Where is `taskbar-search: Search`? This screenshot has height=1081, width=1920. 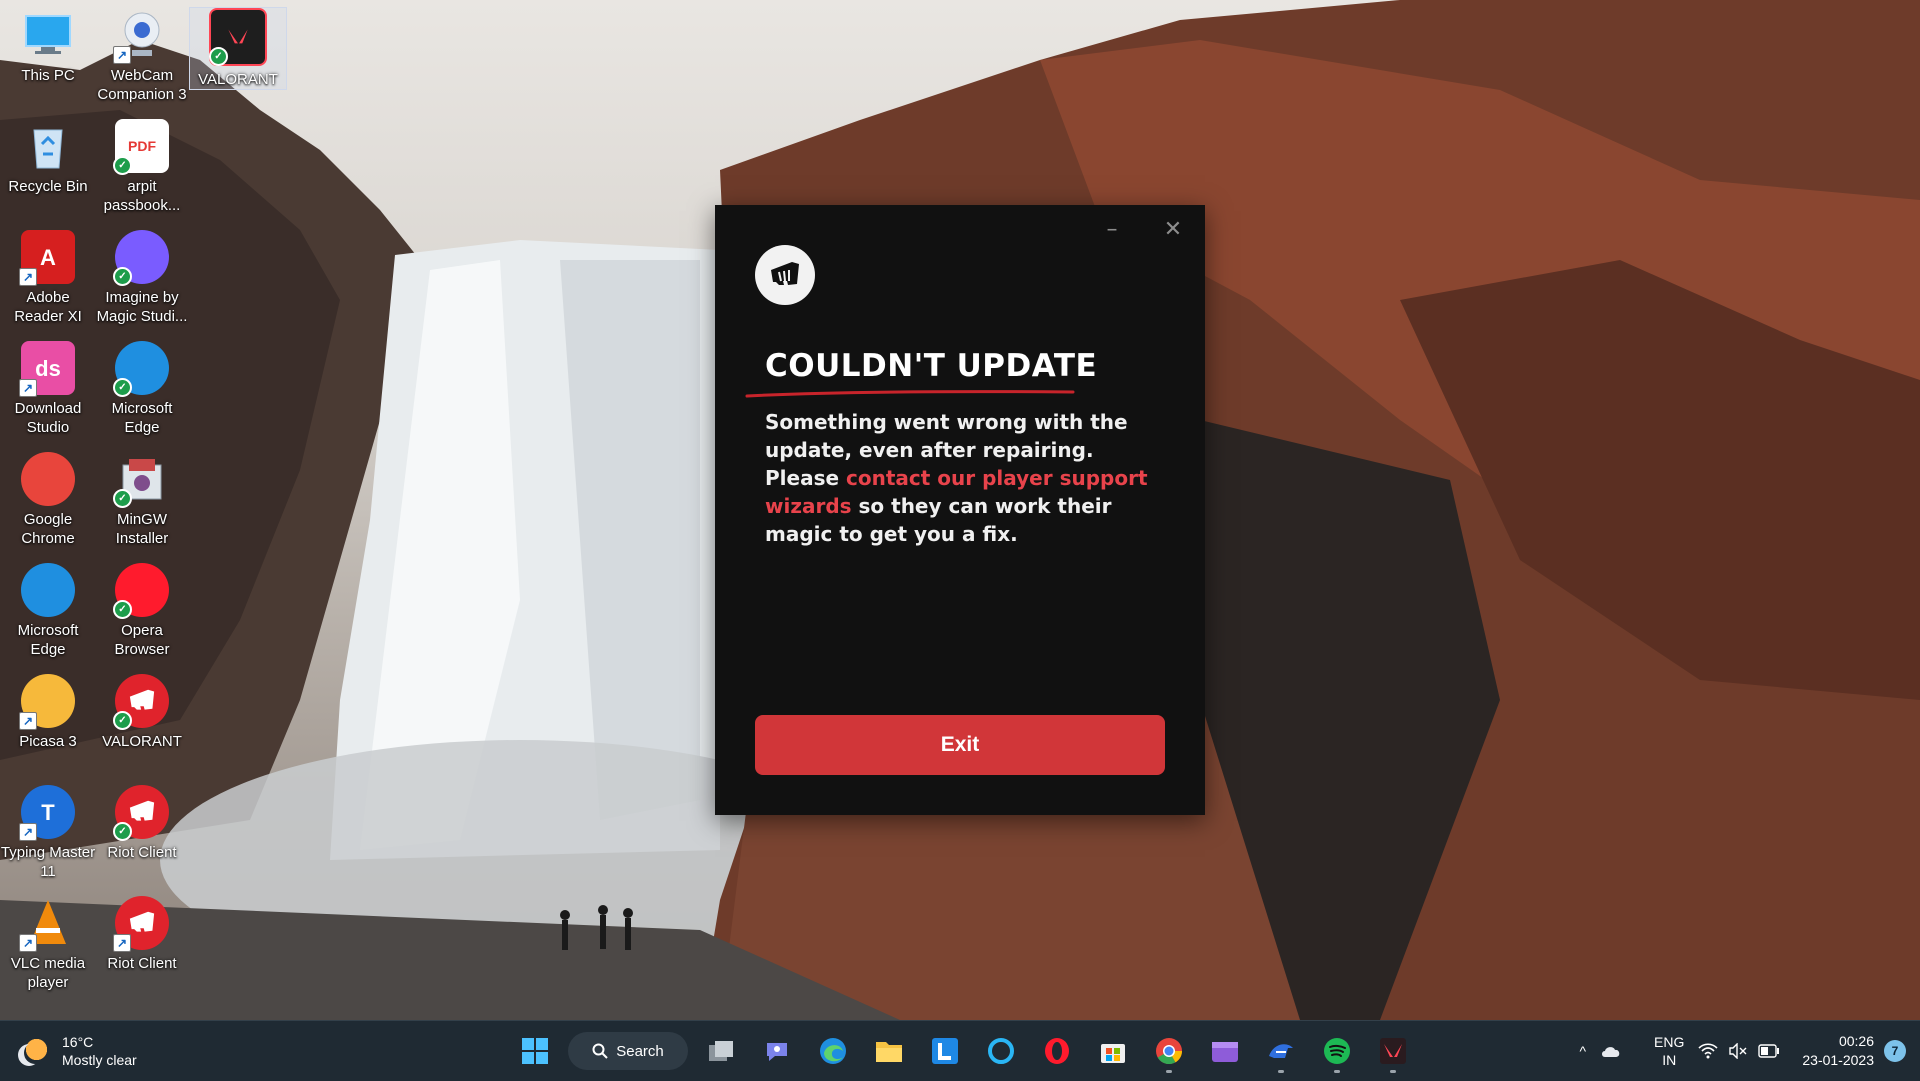
taskbar-search: Search is located at coordinates (628, 1051).